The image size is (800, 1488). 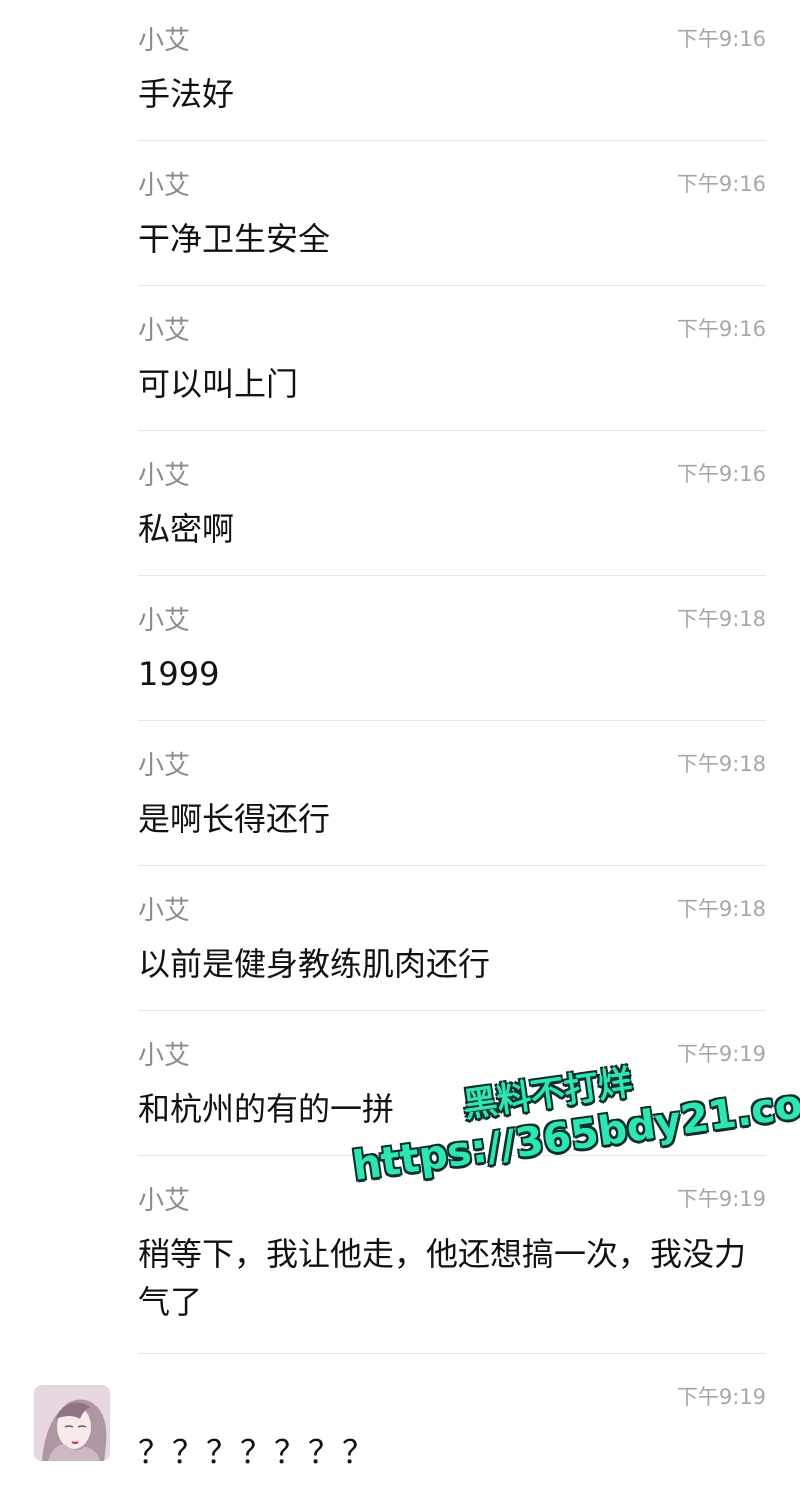 I want to click on message-item: 小艾 下午9:19 和杭州的有的一拼, so click(x=452, y=1085).